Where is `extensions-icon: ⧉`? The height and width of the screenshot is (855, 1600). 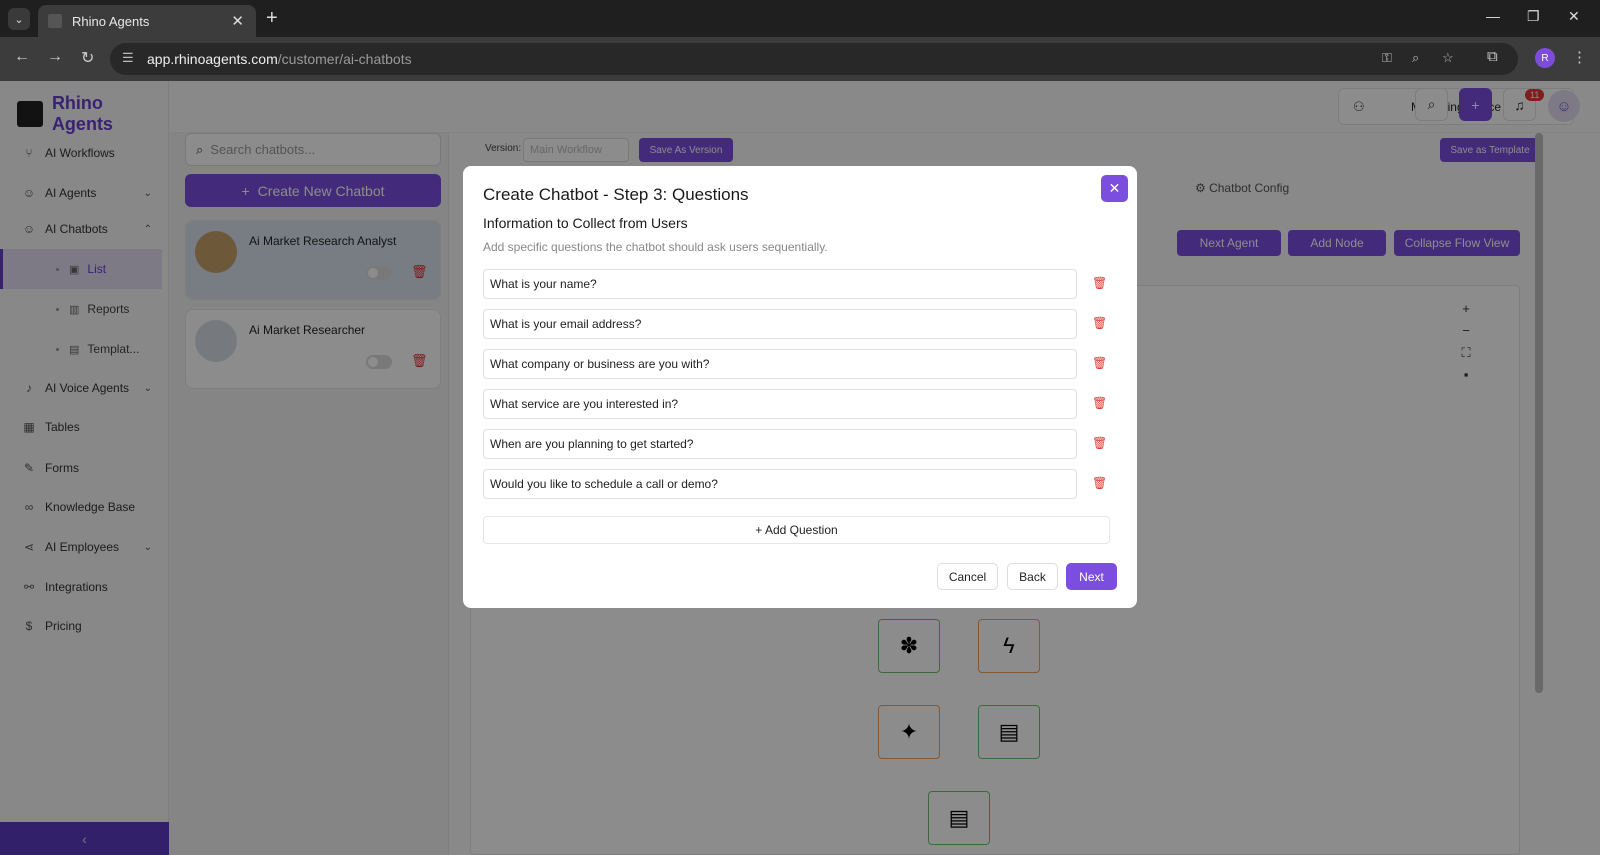 extensions-icon: ⧉ is located at coordinates (1492, 56).